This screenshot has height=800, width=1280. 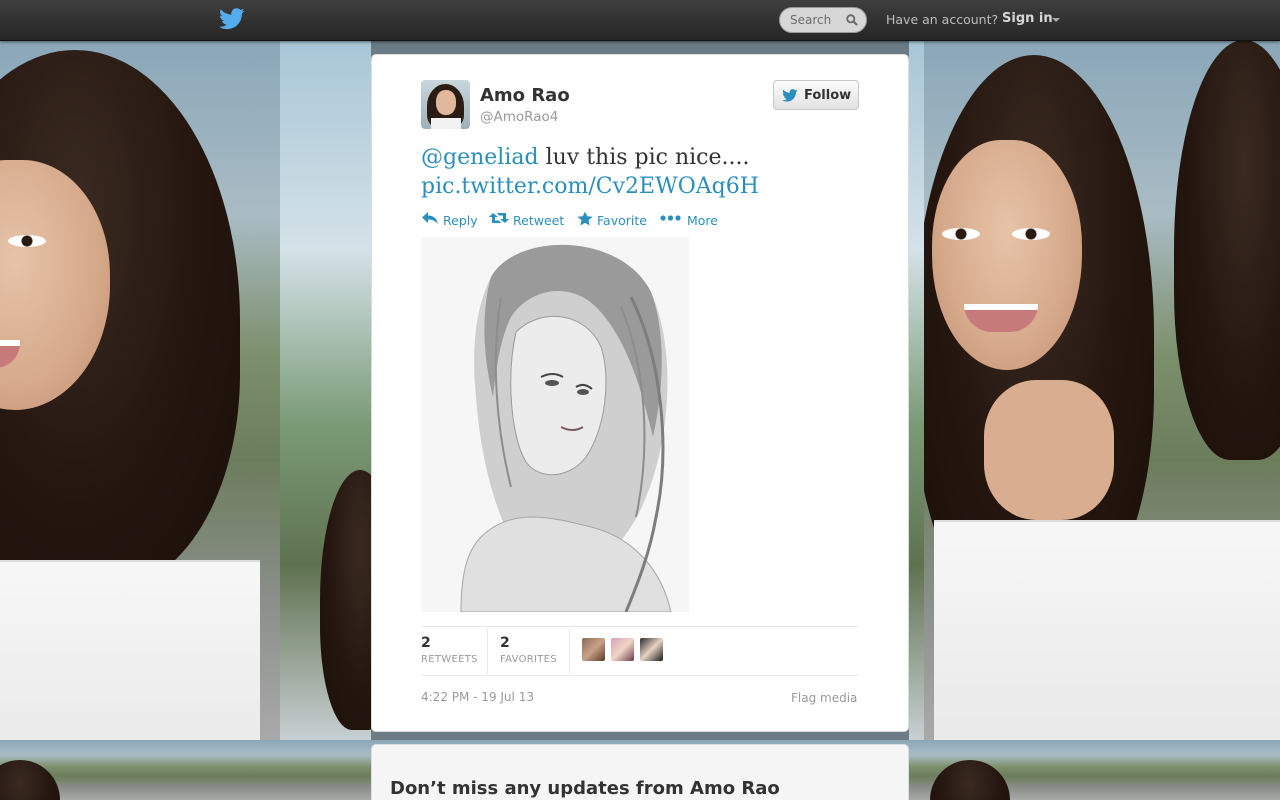 I want to click on signup-promo-card: Don’t miss any updates from Amo Rao, so click(x=640, y=772).